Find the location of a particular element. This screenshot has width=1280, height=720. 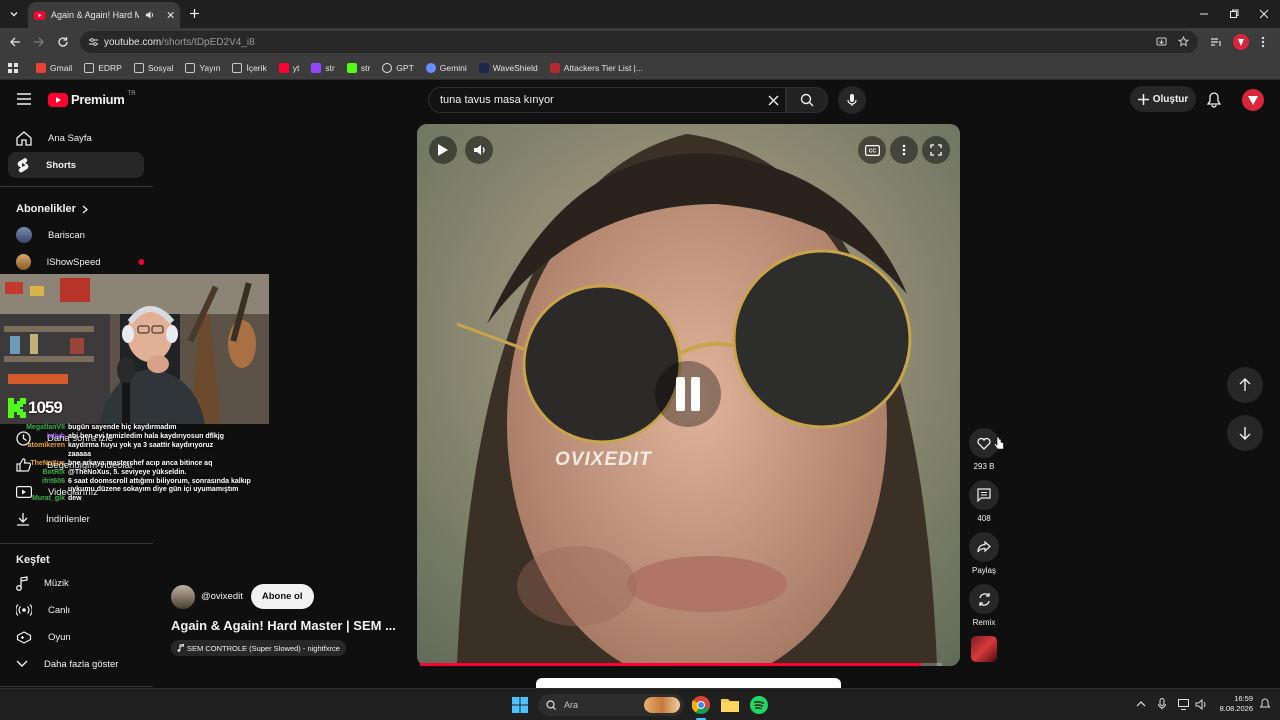

music-chip: SEM CONTROLE (Super Slowed) - nightfxrce is located at coordinates (258, 648).